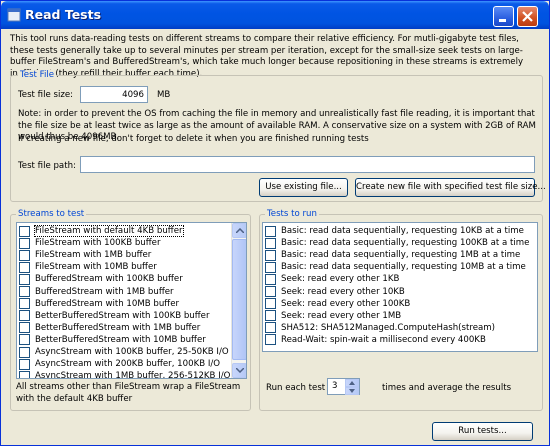  What do you see at coordinates (343, 291) in the screenshot?
I see `test-item-label: Seek: read every other 10KB` at bounding box center [343, 291].